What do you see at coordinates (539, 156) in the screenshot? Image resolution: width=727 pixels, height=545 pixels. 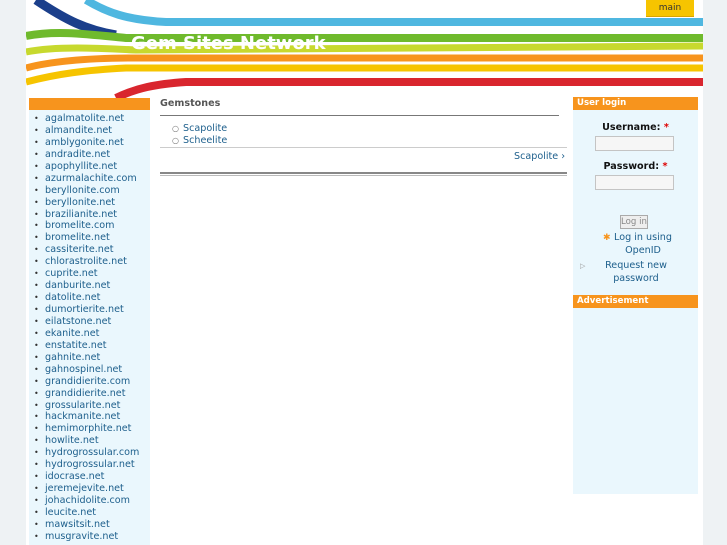 I see `next-page-link: Scapolite ›` at bounding box center [539, 156].